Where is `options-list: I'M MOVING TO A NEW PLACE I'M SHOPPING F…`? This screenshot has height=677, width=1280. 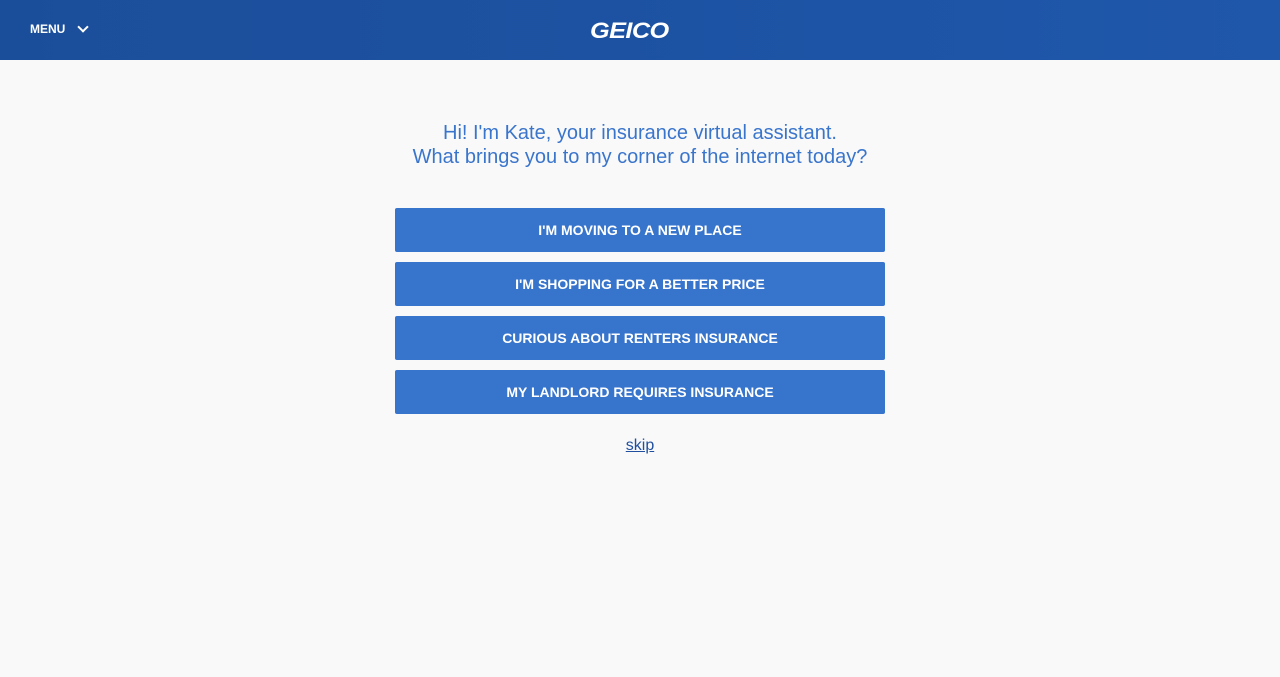 options-list: I'M MOVING TO A NEW PLACE I'M SHOPPING F… is located at coordinates (640, 311).